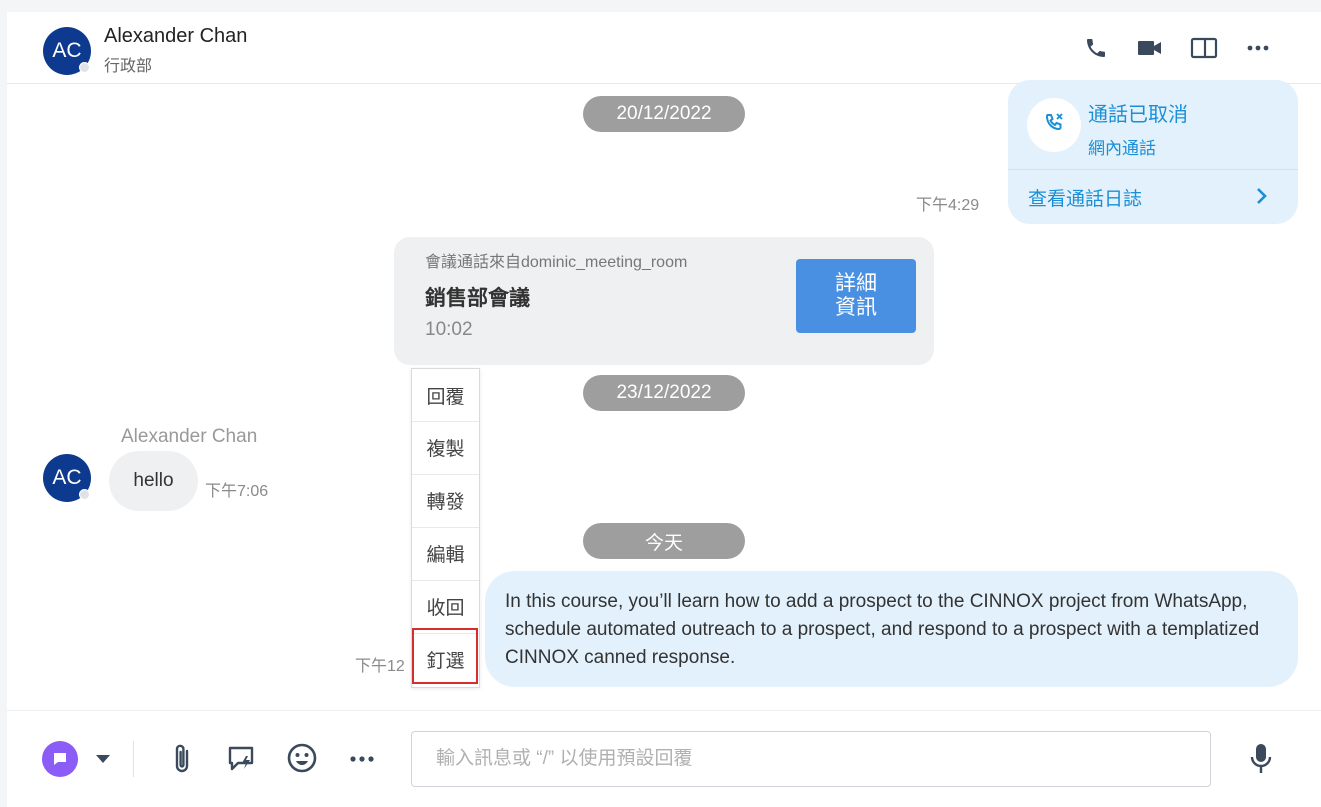  Describe the element at coordinates (302, 758) in the screenshot. I see `emoji-icon` at that location.